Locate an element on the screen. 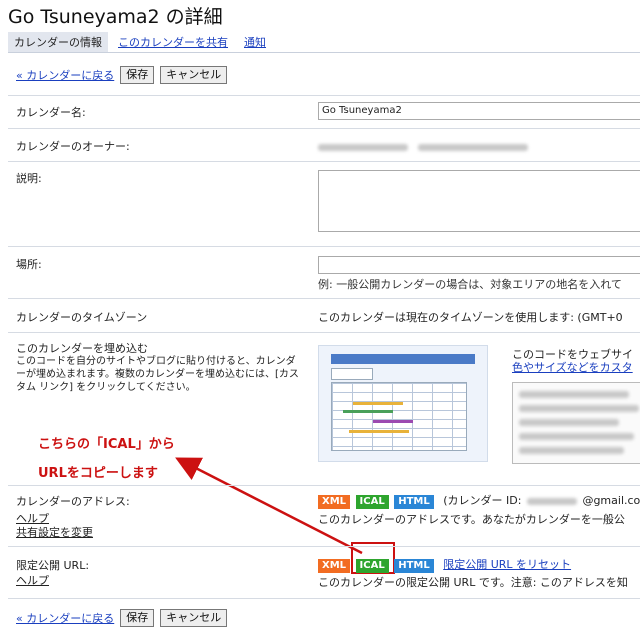 The image size is (640, 638). address-badges: XML ICAL HTML (カレンダー ID: @gmail.com) is located at coordinates (479, 500).